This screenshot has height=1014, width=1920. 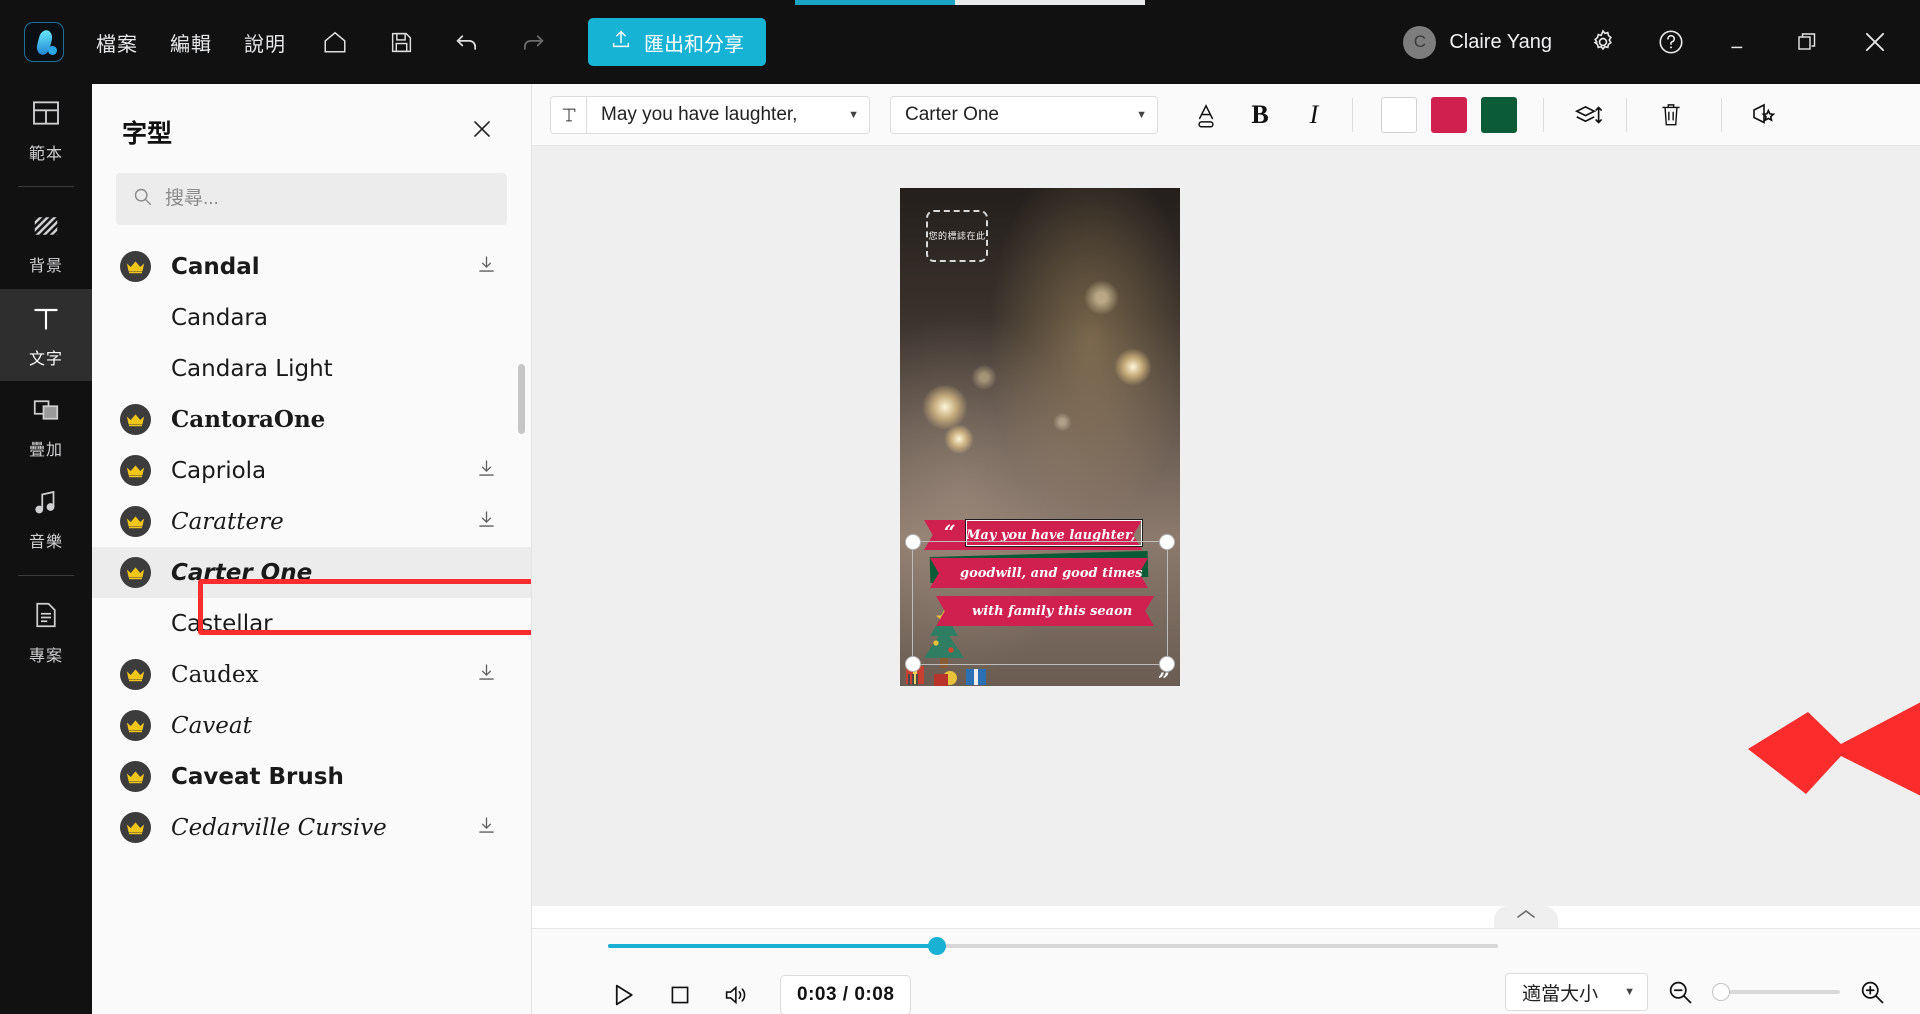 What do you see at coordinates (311, 521) in the screenshot?
I see `font-list-item: Carattere` at bounding box center [311, 521].